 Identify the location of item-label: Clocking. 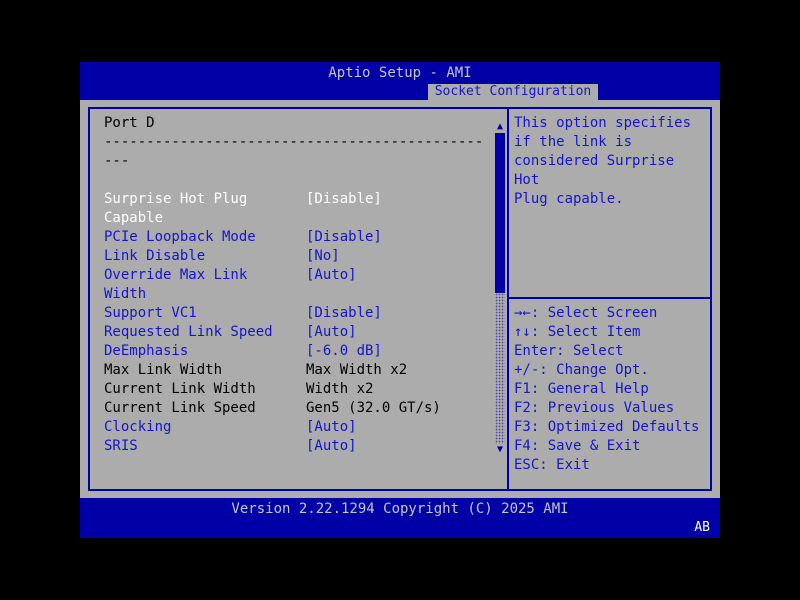
(138, 427).